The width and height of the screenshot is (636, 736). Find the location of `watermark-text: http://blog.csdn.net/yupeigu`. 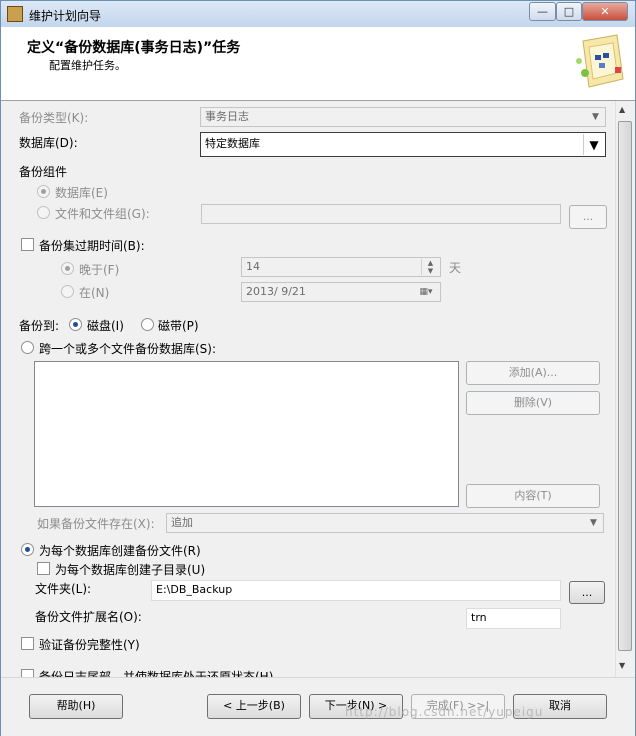

watermark-text: http://blog.csdn.net/yupeigu is located at coordinates (444, 712).